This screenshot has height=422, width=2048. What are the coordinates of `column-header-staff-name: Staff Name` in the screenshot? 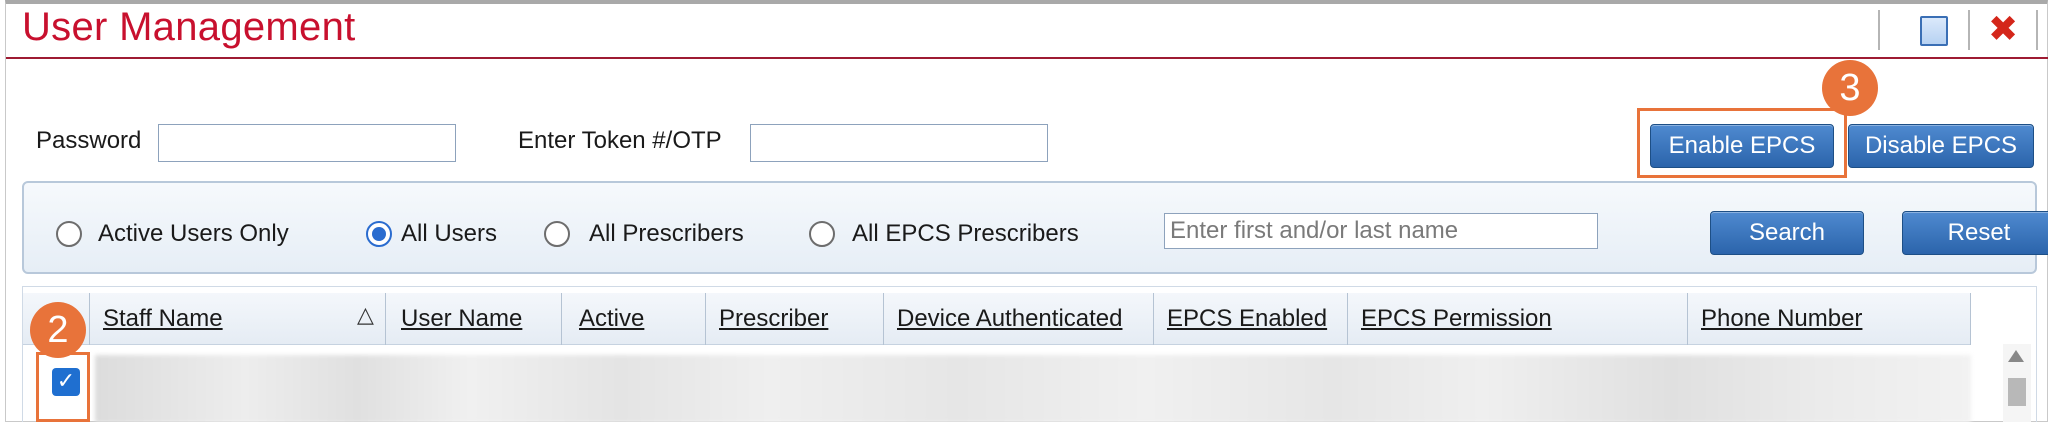 It's located at (163, 319).